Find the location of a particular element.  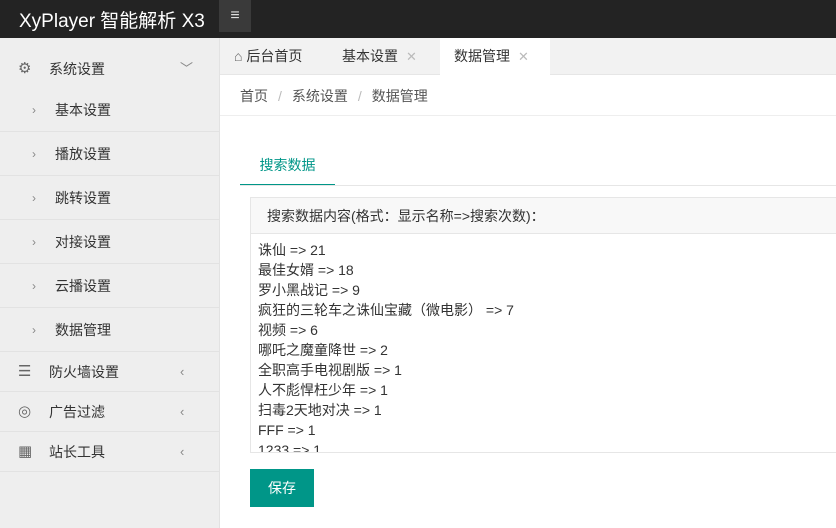

sidebar-item-label: 基本设置 is located at coordinates (83, 110).